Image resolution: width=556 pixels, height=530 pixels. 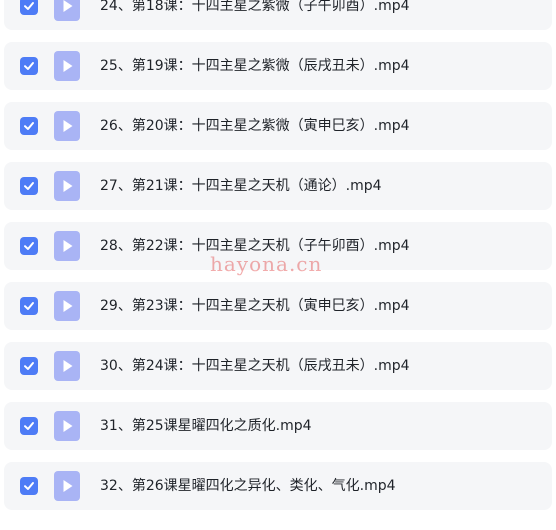 I want to click on file-name: 29、第23课：十四主星之天机（寅申巳亥）.mp4, so click(x=255, y=306).